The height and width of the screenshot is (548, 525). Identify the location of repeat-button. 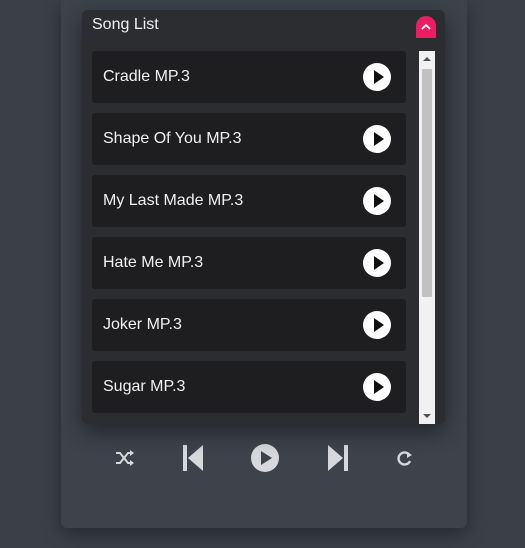
(405, 458).